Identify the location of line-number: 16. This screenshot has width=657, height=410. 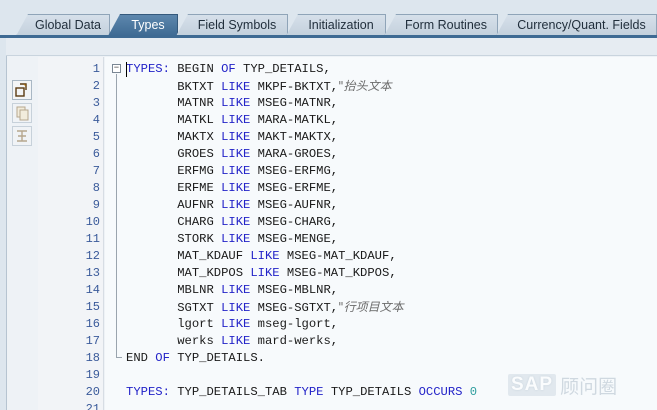
(92, 324).